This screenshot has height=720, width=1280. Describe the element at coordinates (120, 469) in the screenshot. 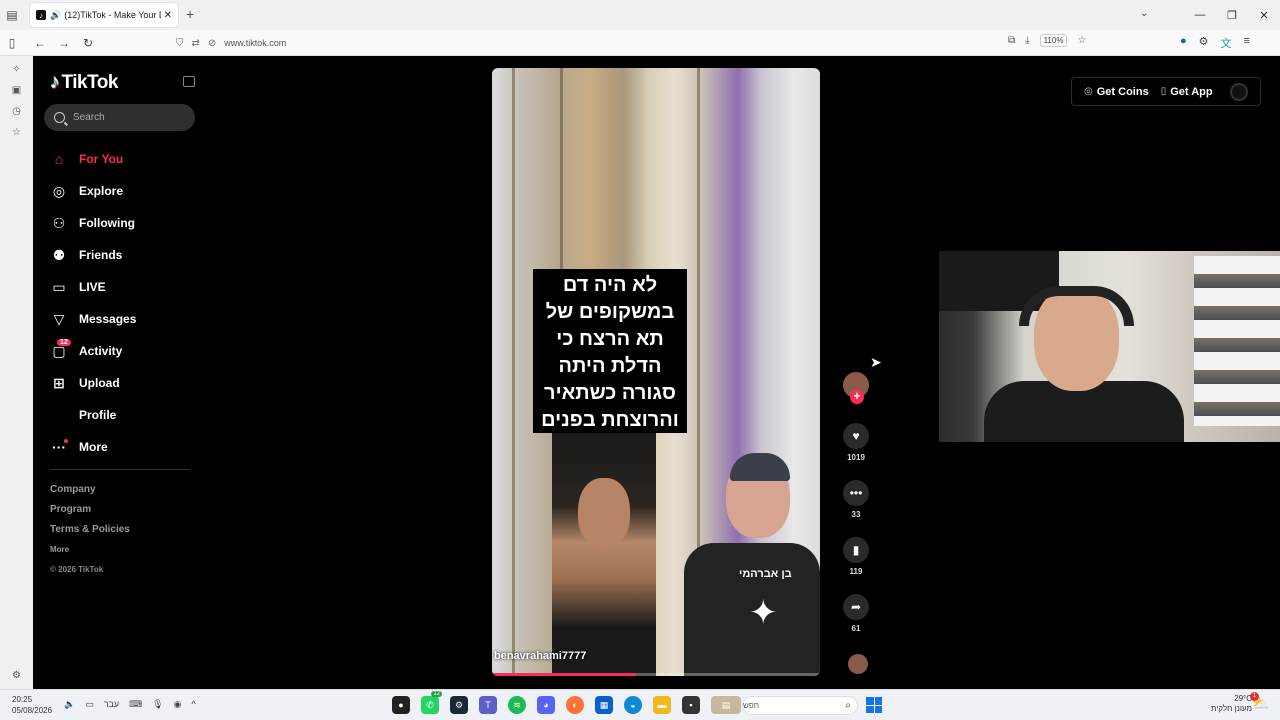

I see `sidebar-divider` at that location.